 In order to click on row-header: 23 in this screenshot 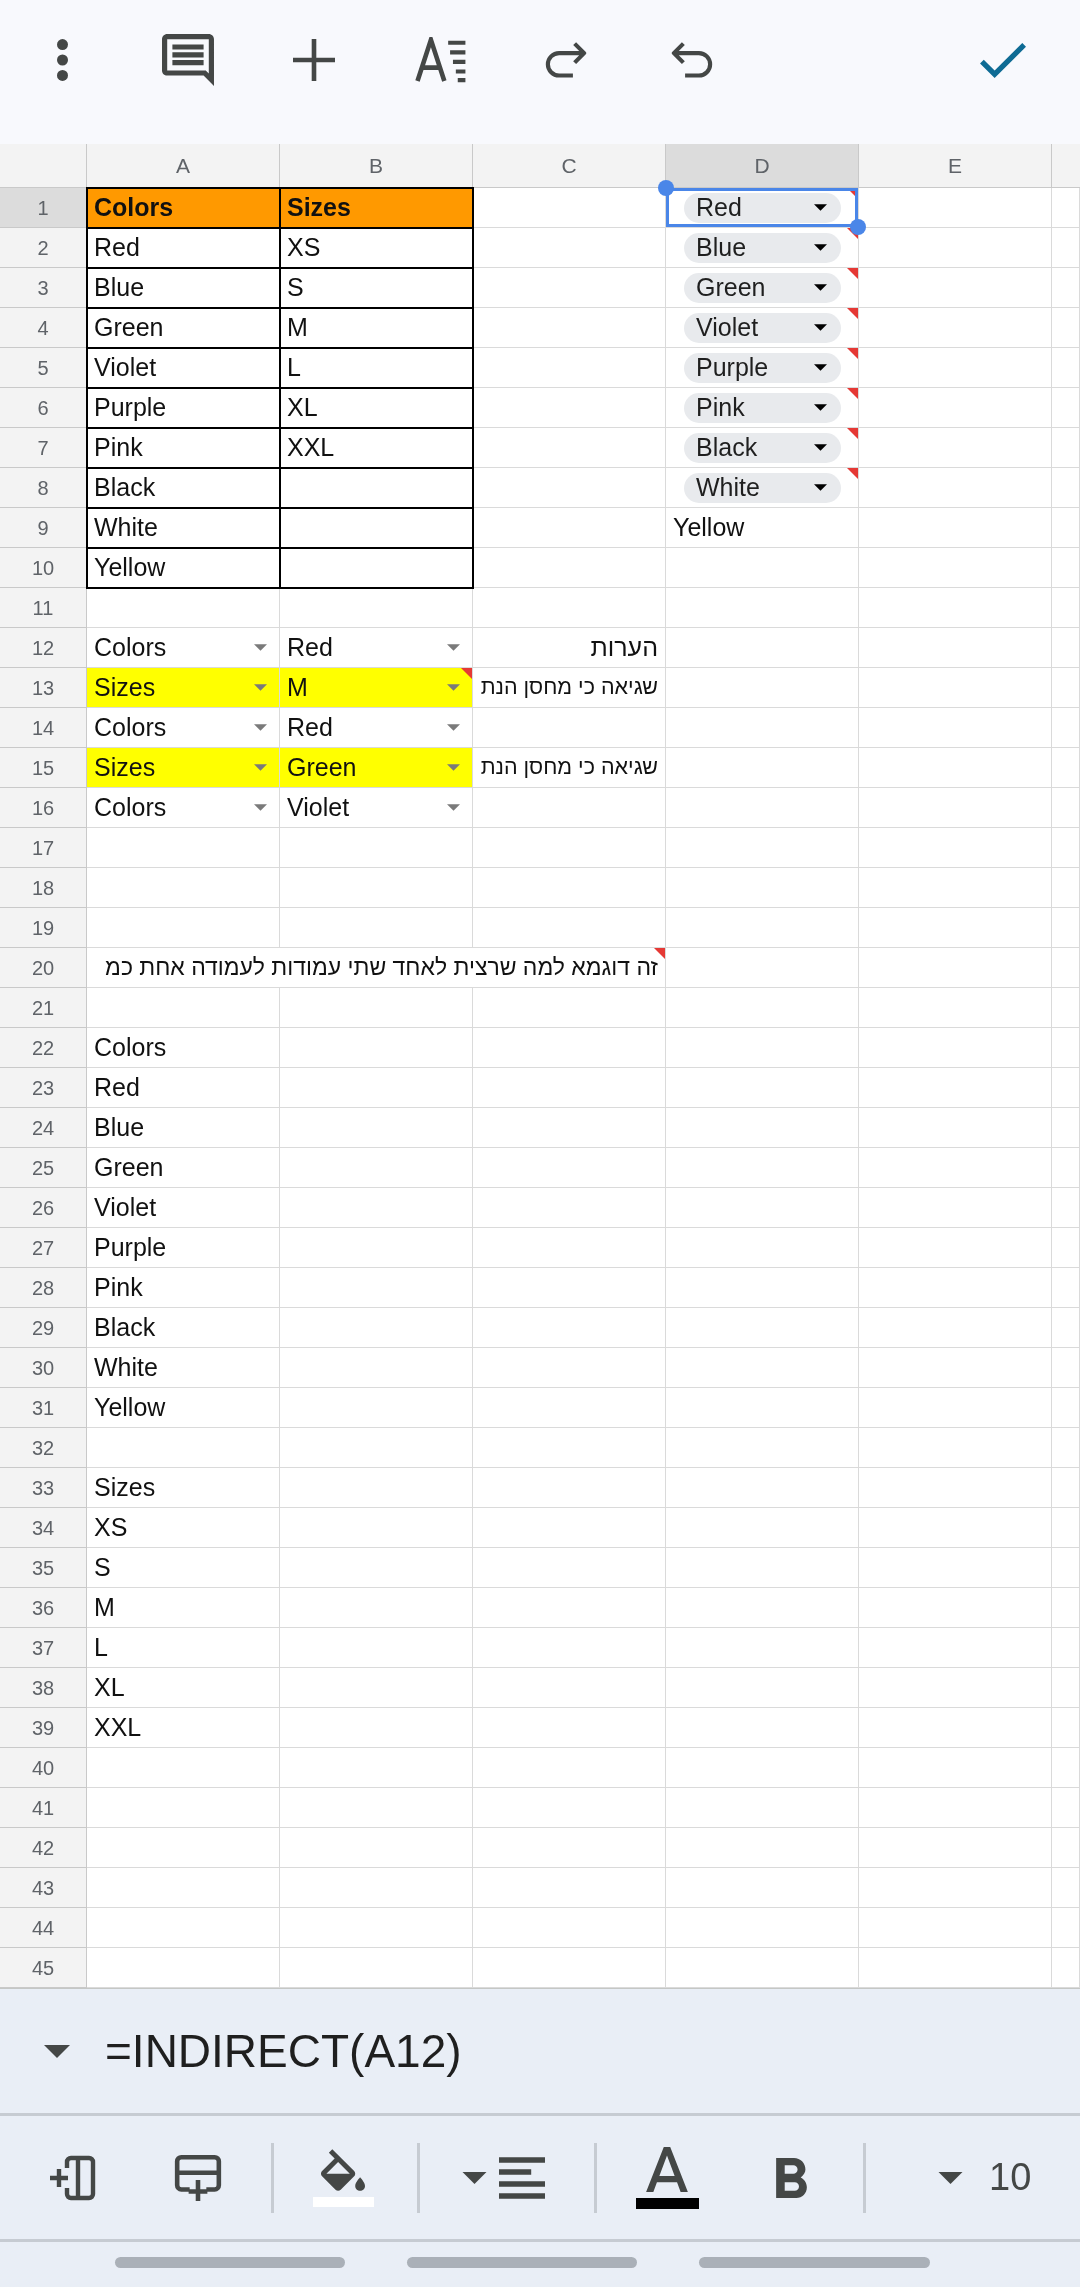, I will do `click(43, 1088)`.